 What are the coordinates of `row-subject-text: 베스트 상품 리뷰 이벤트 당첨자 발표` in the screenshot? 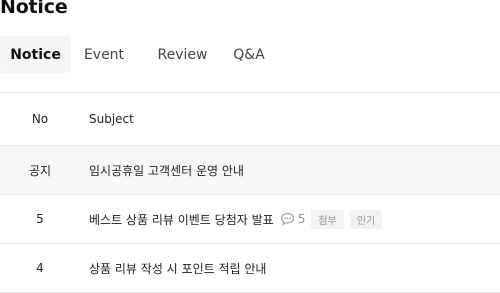 It's located at (181, 219).